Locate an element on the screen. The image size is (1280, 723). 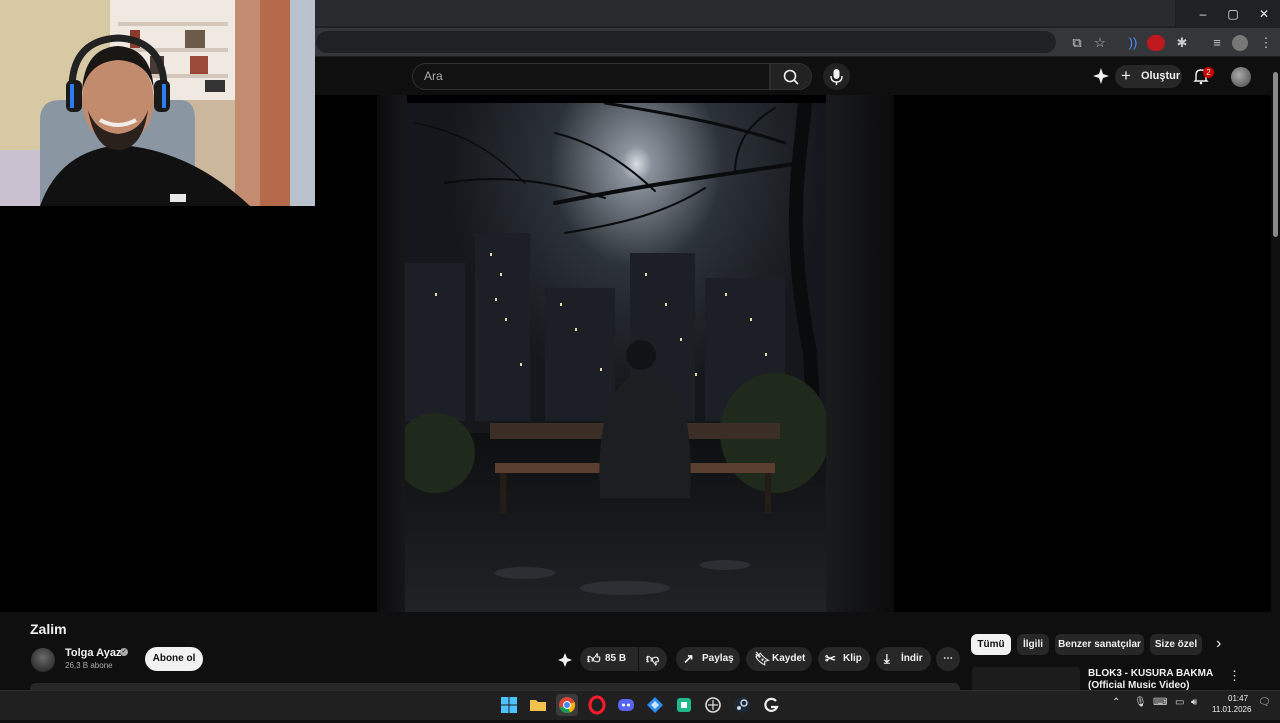
account-avatar is located at coordinates (1241, 77).